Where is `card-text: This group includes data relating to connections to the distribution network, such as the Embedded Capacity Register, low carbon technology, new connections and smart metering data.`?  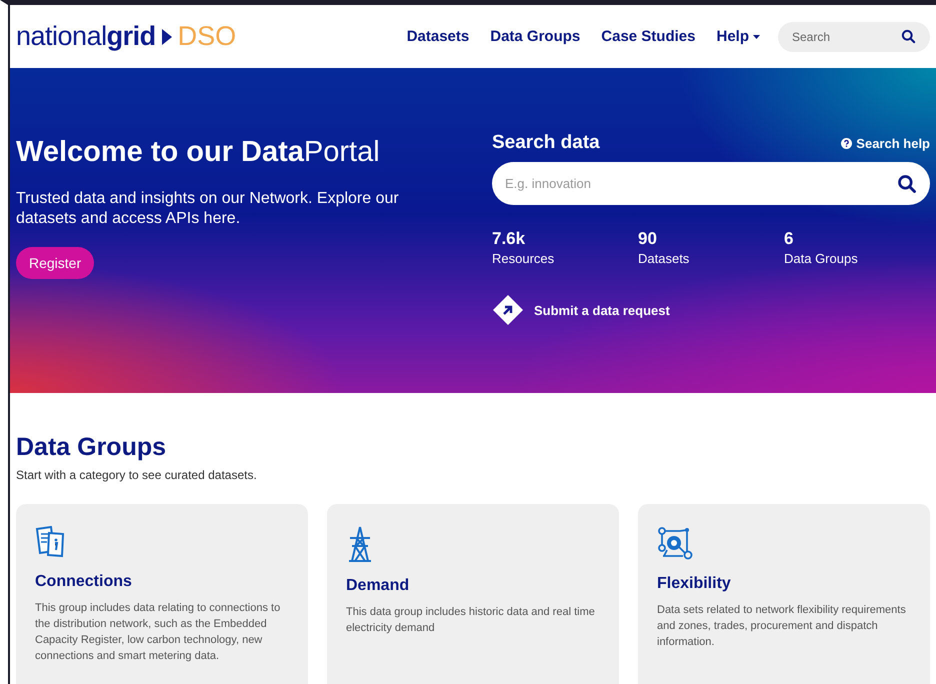 card-text: This group includes data relating to connections to the distribution network, such as the Embedded Capacity Register, low carbon technology, new connections and smart metering data. is located at coordinates (158, 632).